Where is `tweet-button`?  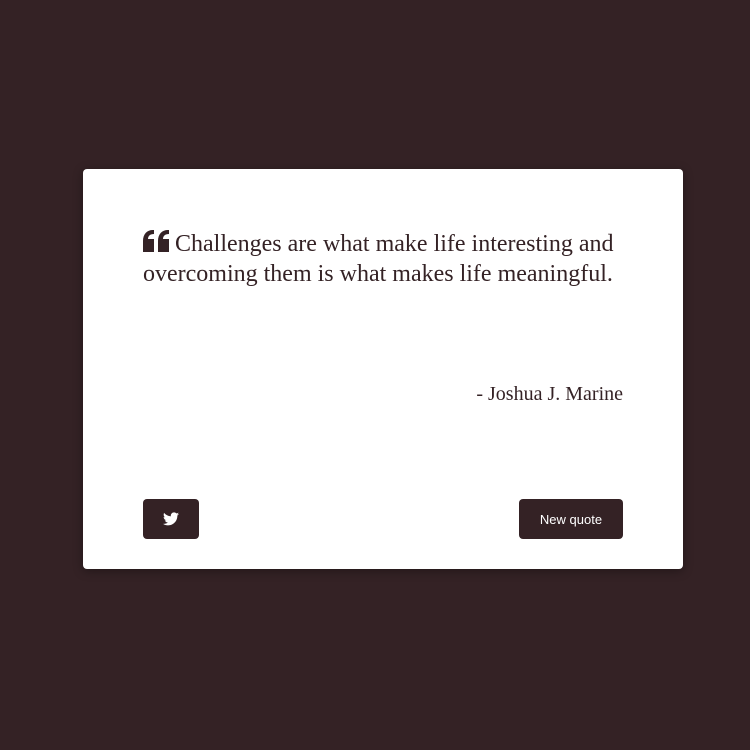 tweet-button is located at coordinates (171, 519).